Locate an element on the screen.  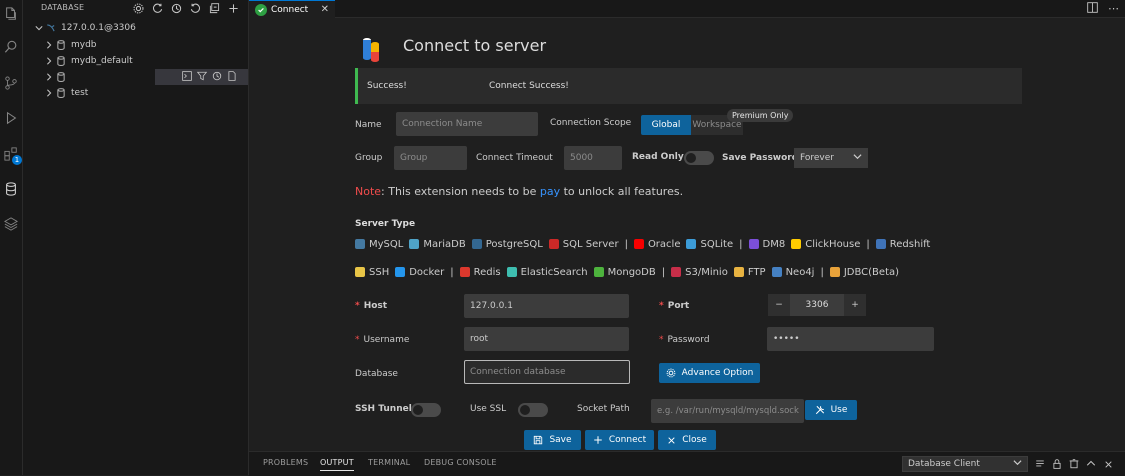
server-type-label: SQLite is located at coordinates (717, 244).